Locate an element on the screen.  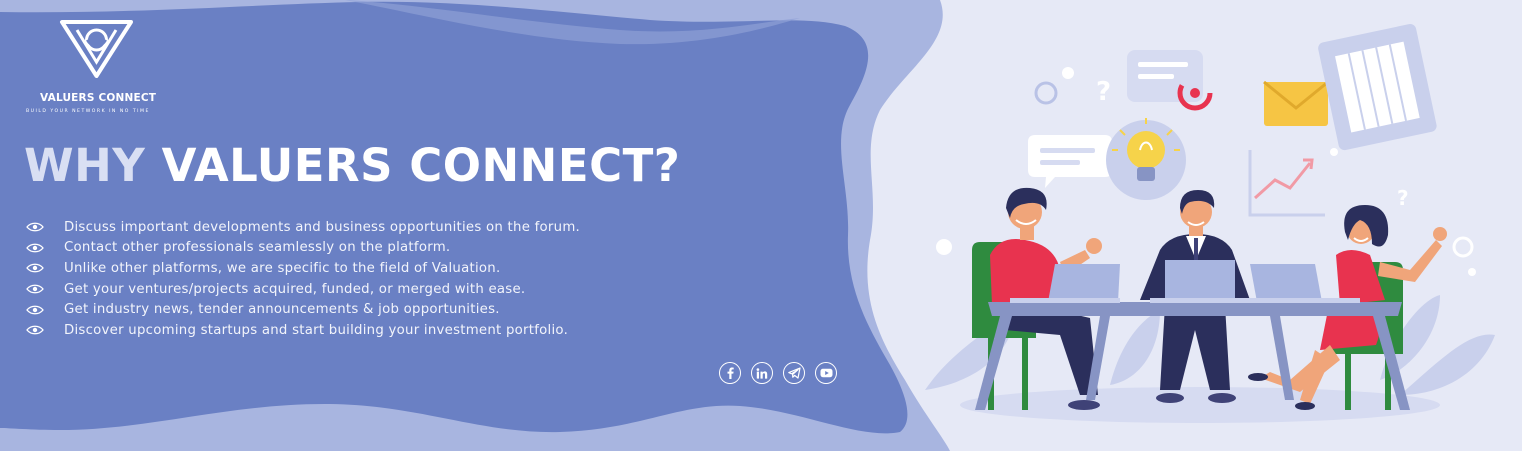
linkedin-icon is located at coordinates (762, 373).